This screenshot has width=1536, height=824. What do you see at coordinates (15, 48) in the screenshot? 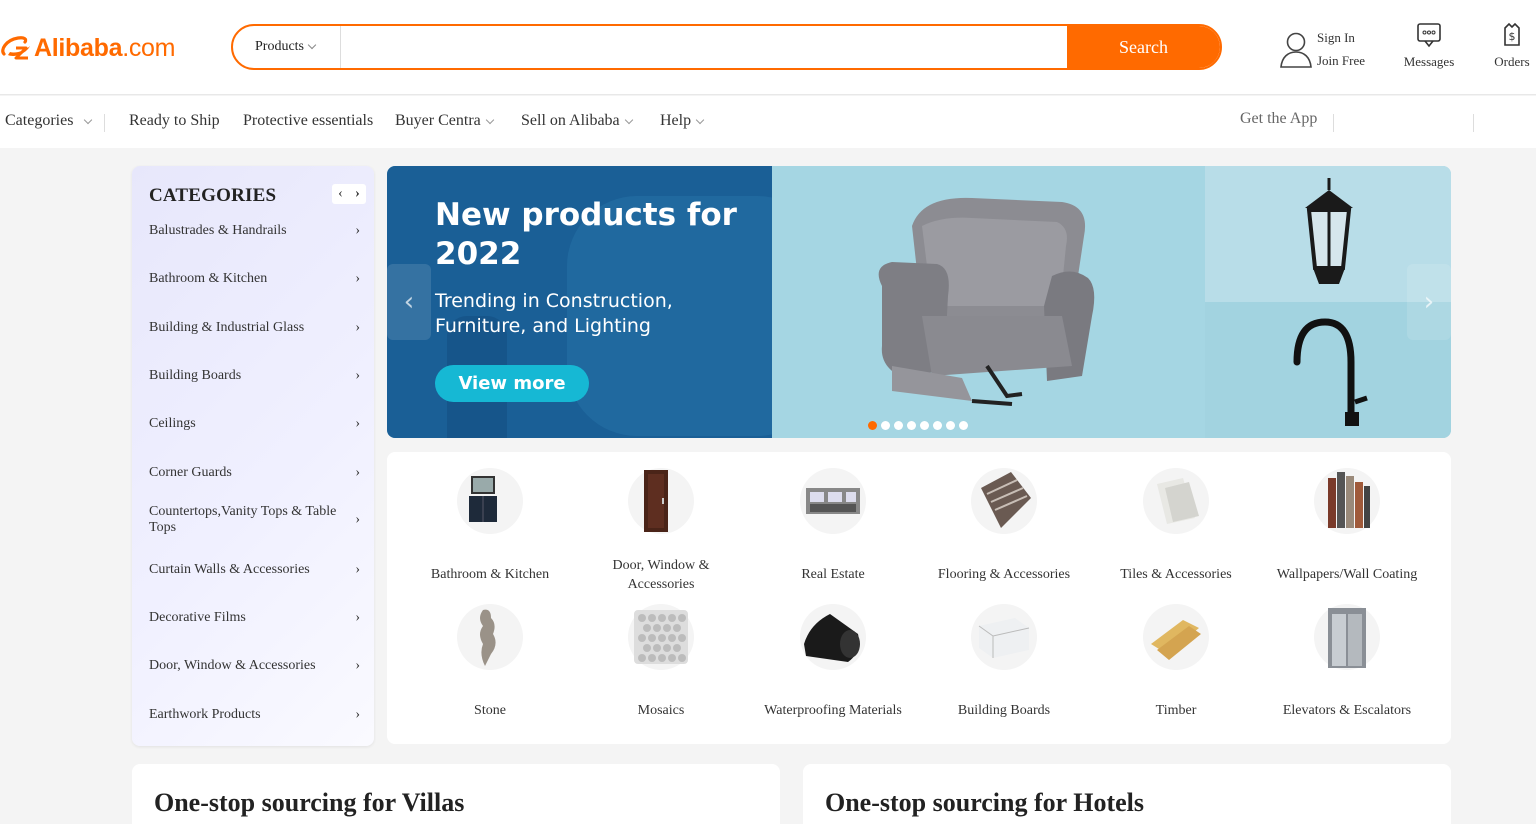
I see `alibaba-logo-icon` at bounding box center [15, 48].